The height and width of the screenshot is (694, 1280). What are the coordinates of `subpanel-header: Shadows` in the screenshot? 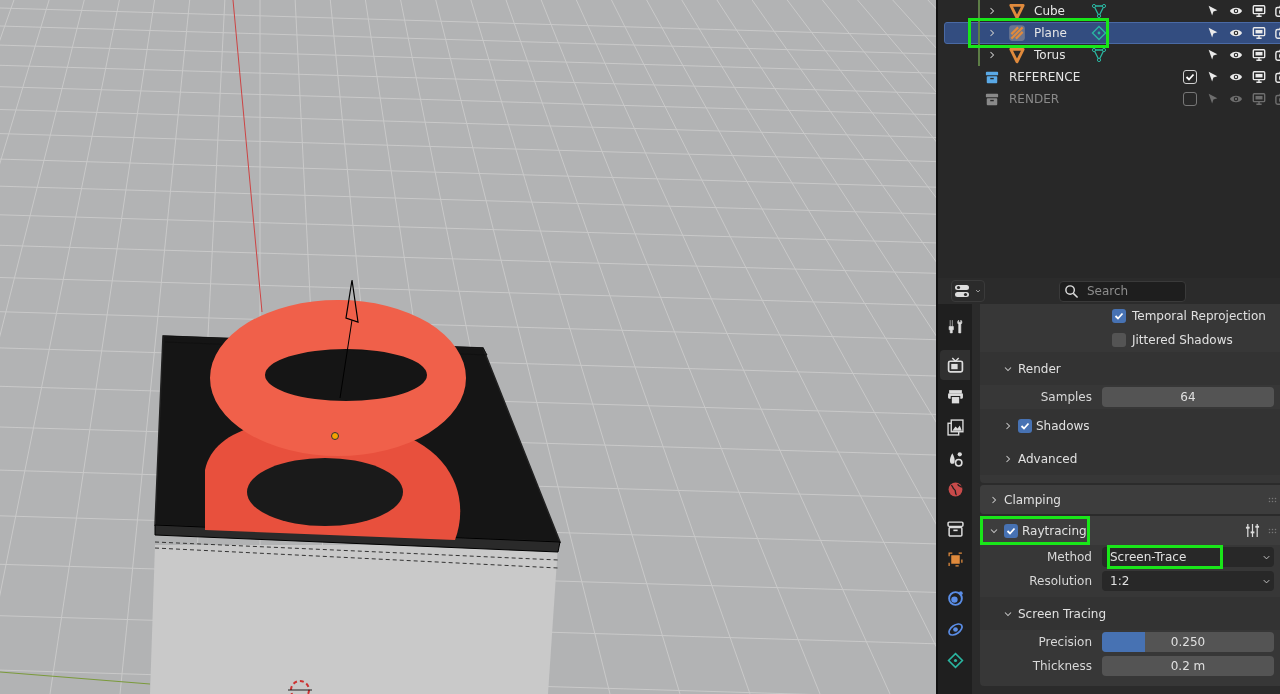 It's located at (1130, 425).